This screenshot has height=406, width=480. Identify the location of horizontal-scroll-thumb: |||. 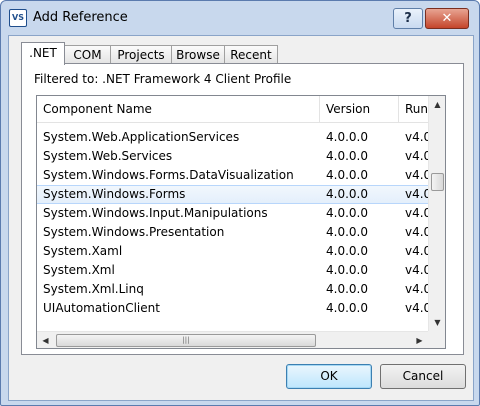
(186, 340).